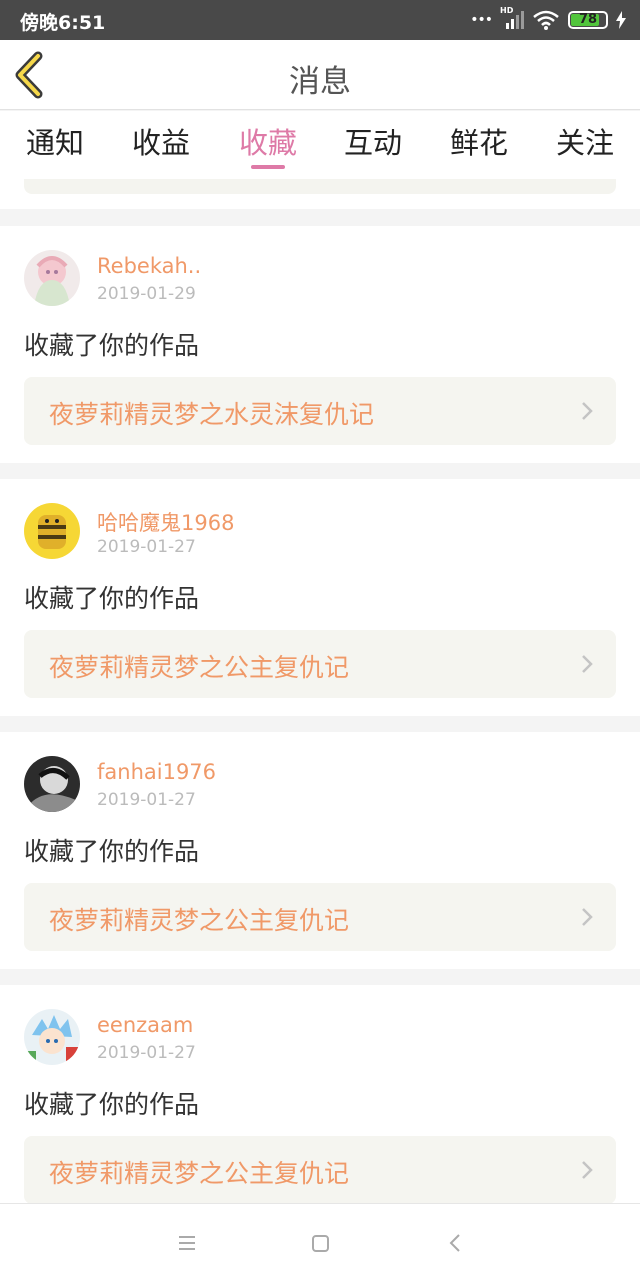 The height and width of the screenshot is (1280, 640). Describe the element at coordinates (55, 141) in the screenshot. I see `tab-notifications: 通知` at that location.